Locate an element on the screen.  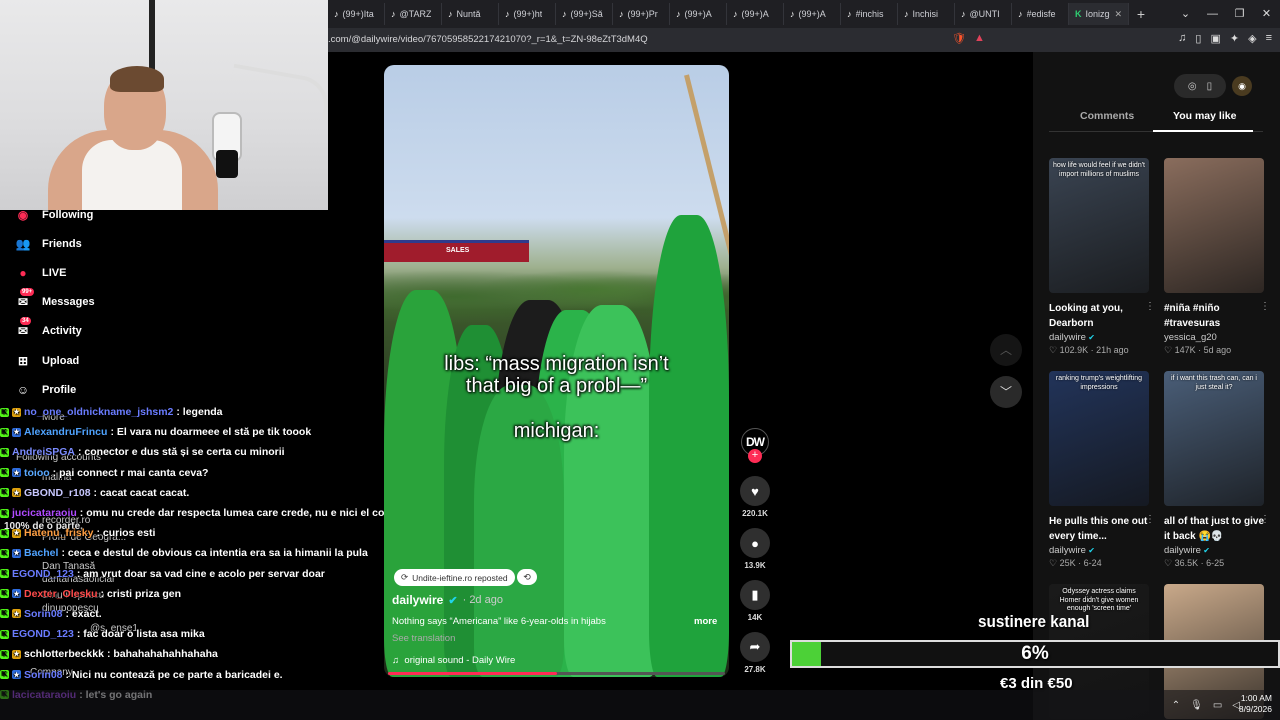
repost-button: ⟲ is located at coordinates (527, 577).